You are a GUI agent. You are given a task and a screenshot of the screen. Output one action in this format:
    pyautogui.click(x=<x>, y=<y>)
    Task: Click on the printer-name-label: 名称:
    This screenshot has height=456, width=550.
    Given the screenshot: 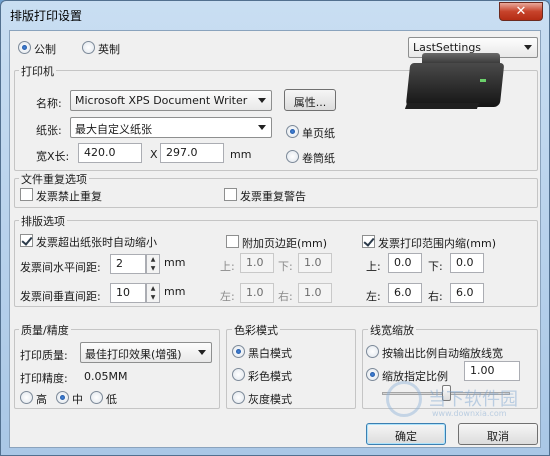 What is the action you would take?
    pyautogui.click(x=49, y=103)
    